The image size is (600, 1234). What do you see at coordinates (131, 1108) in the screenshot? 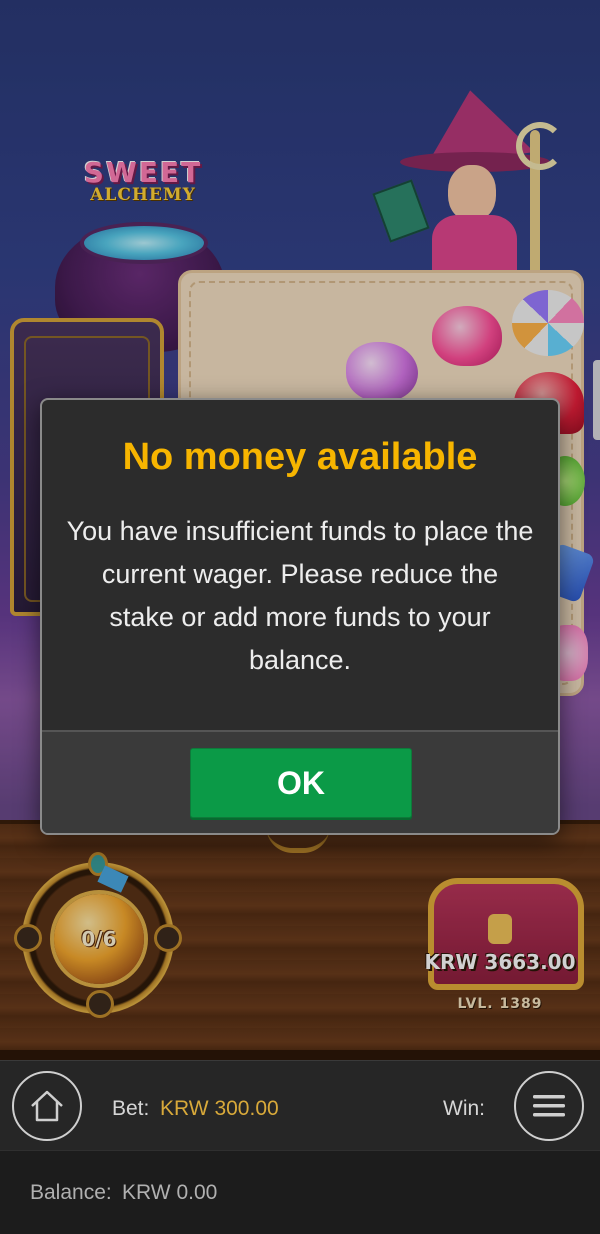
I see `bet-label: Bet:` at bounding box center [131, 1108].